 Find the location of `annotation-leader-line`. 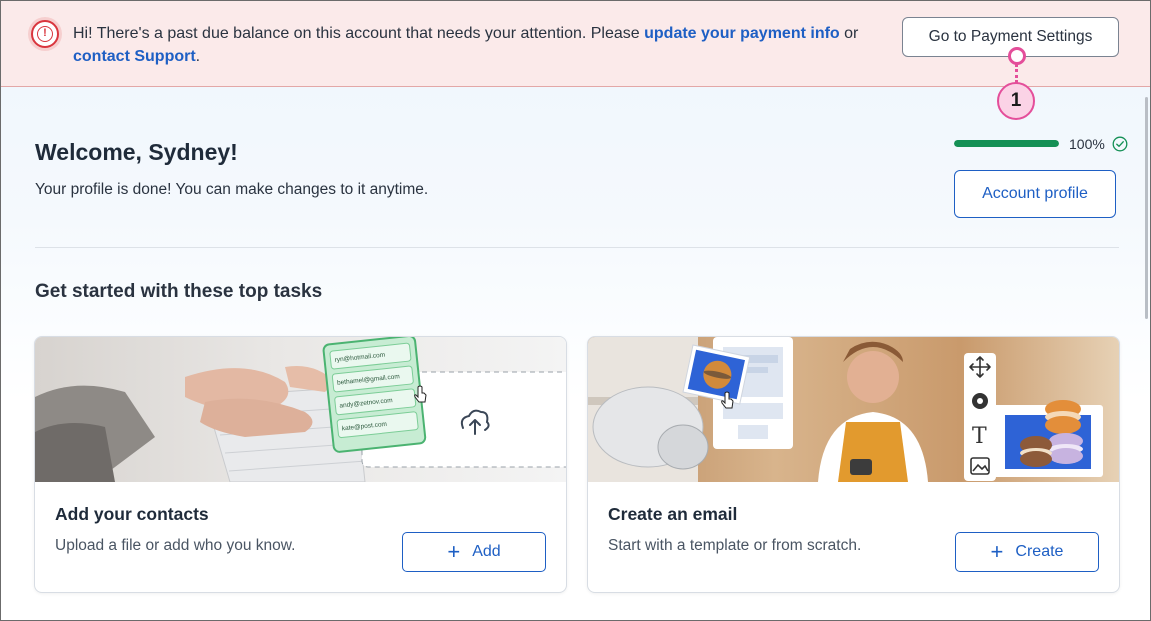

annotation-leader-line is located at coordinates (1016, 73).